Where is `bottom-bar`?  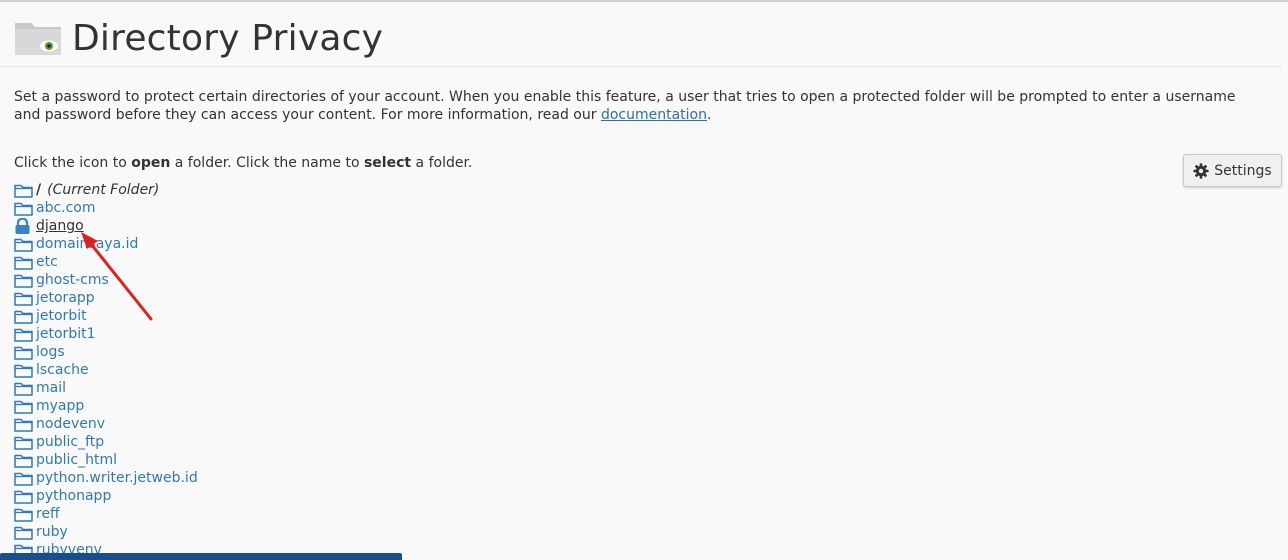
bottom-bar is located at coordinates (201, 556).